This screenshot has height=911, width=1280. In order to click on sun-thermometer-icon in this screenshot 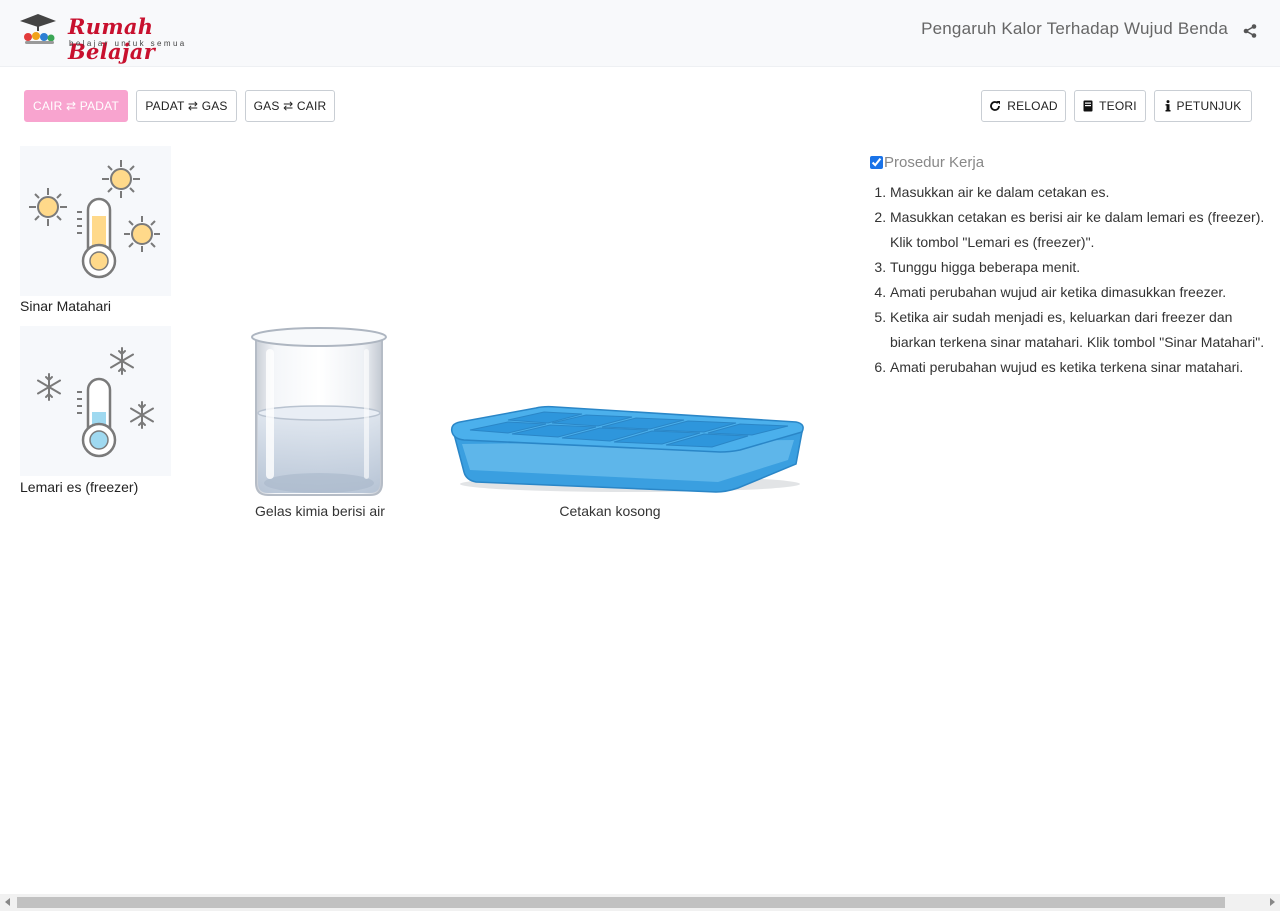, I will do `click(94, 219)`.